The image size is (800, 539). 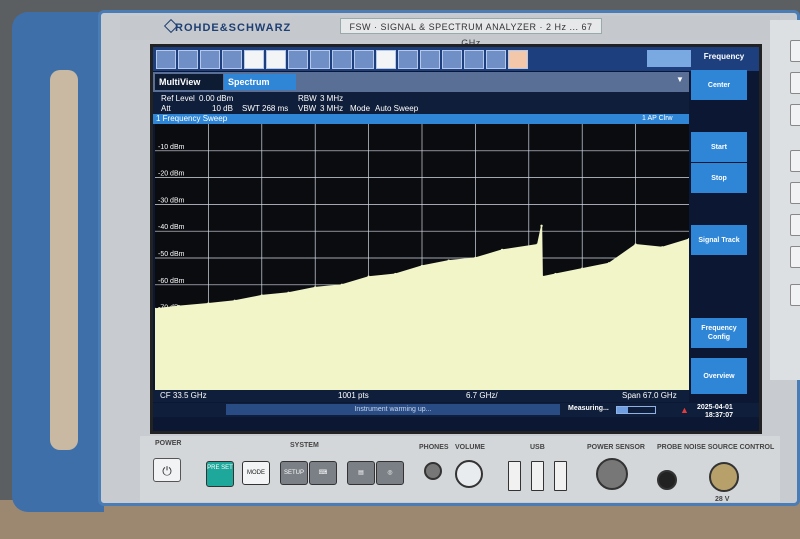 What do you see at coordinates (669, 58) in the screenshot?
I see `camera-icon` at bounding box center [669, 58].